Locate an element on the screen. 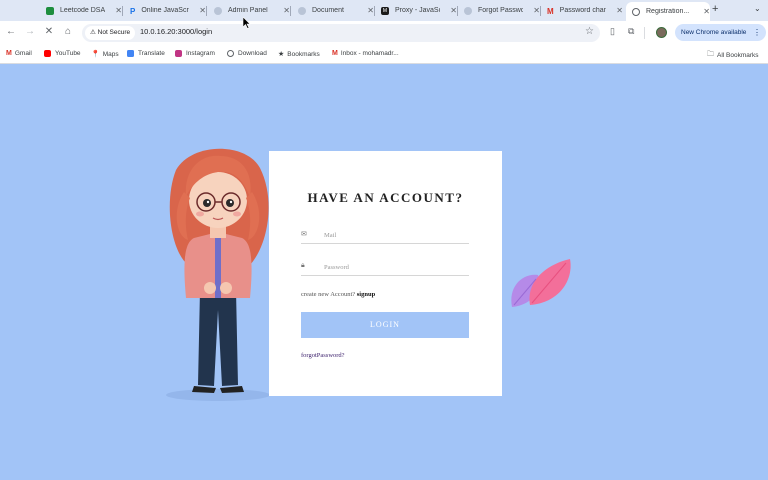 Image resolution: width=768 pixels, height=480 pixels. update-chrome-button: New Chrome available ⋮ is located at coordinates (720, 32).